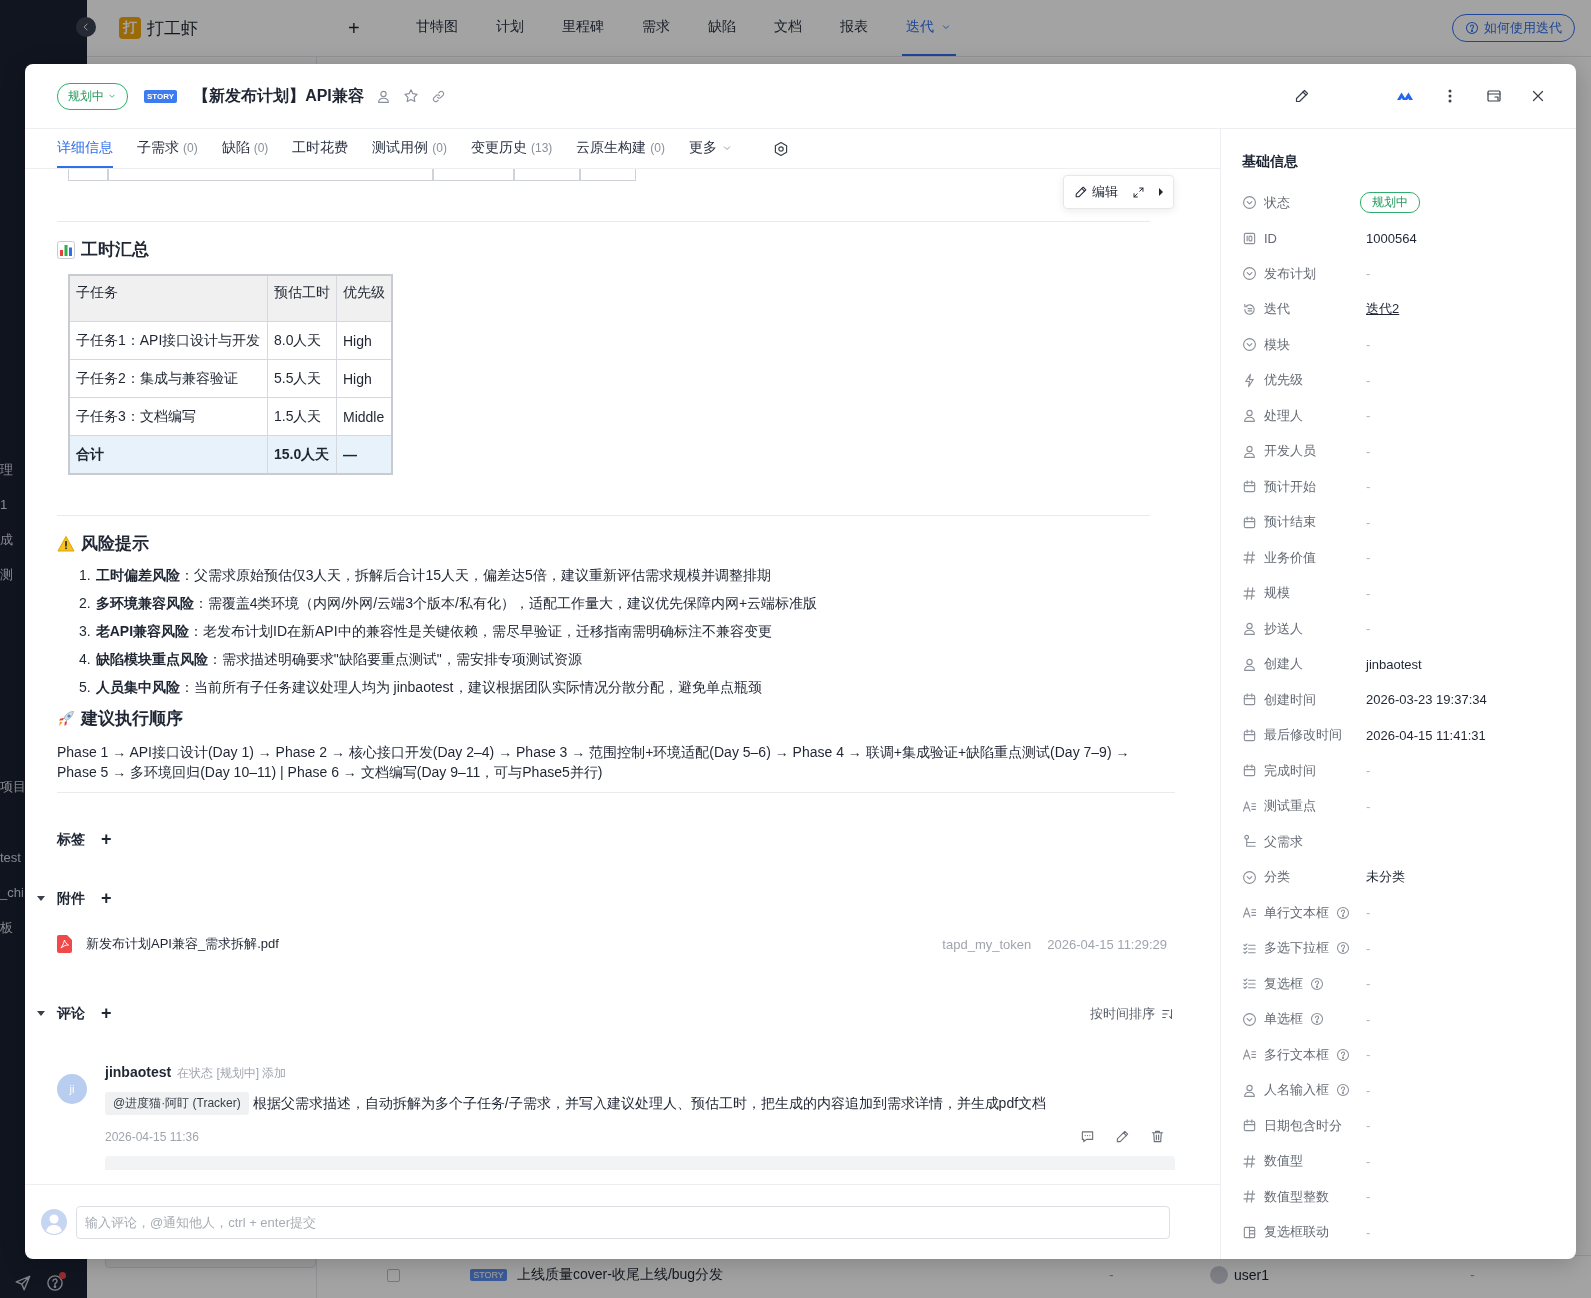 The height and width of the screenshot is (1298, 1591). Describe the element at coordinates (1290, 770) in the screenshot. I see `field-label: 完成时间` at that location.